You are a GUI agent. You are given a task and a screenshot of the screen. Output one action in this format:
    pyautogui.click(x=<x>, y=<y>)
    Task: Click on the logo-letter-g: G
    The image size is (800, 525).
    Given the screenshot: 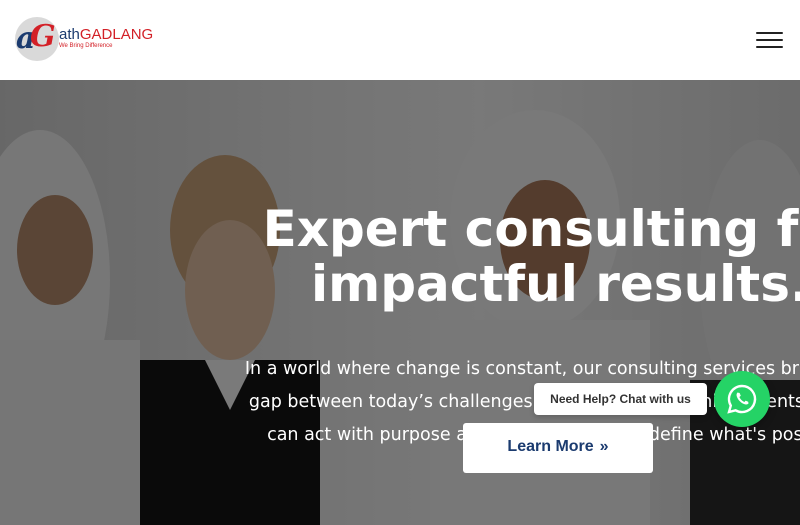 What is the action you would take?
    pyautogui.click(x=43, y=36)
    